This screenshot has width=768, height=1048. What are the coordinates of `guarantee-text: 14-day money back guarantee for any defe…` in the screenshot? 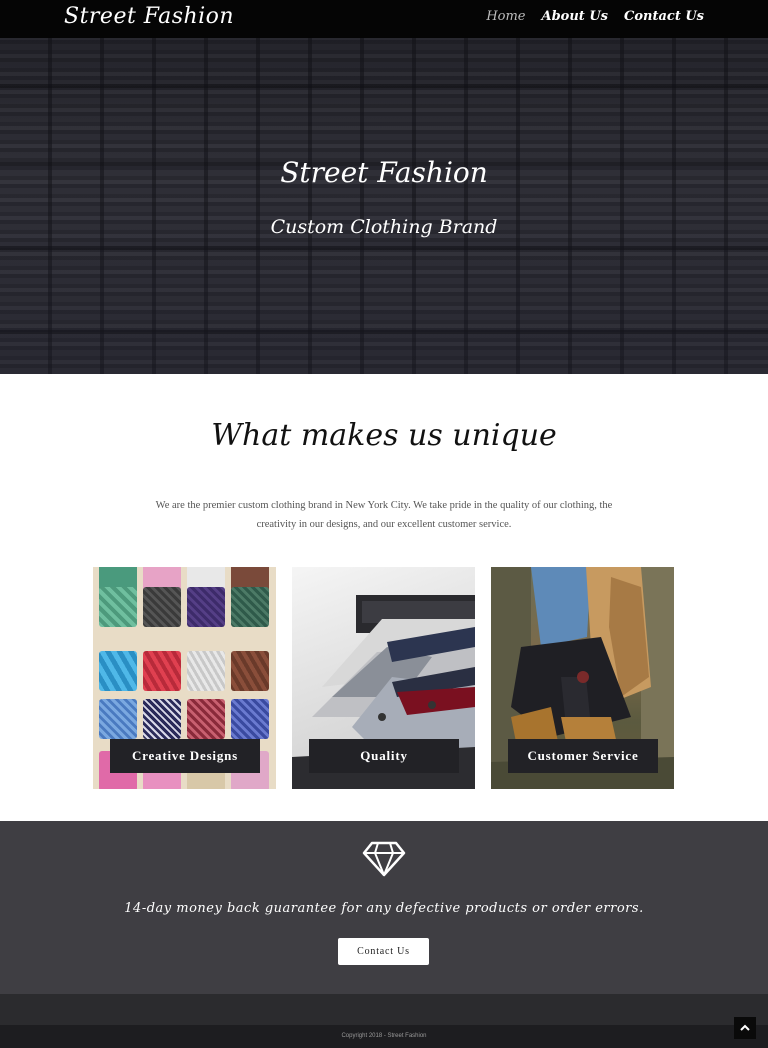 It's located at (384, 908).